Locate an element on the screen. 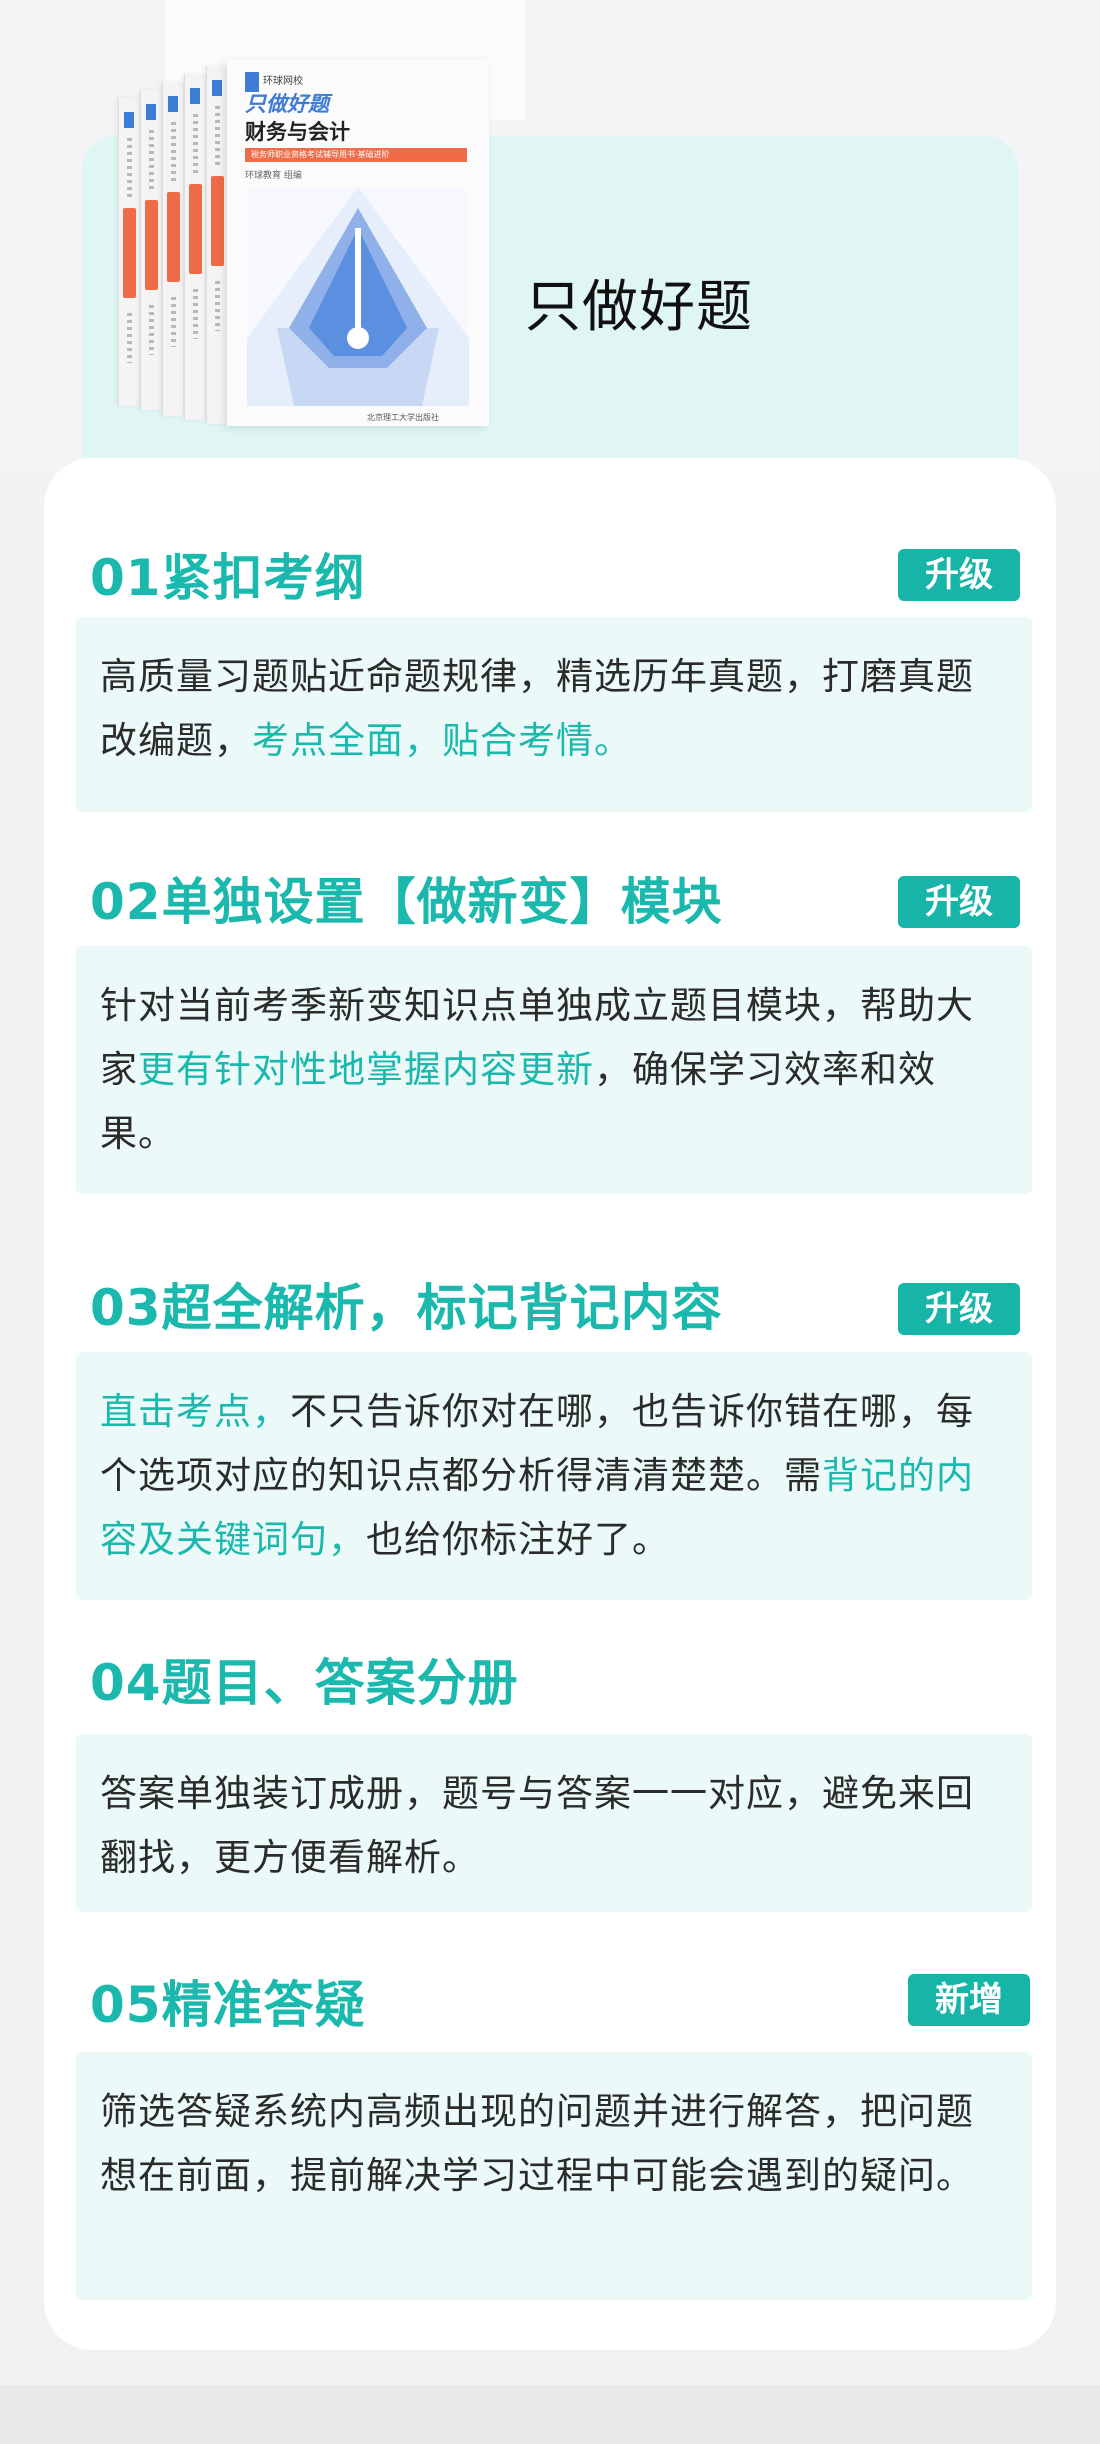  section-description: 高质量习题贴近命题规律，精选历年真题，打磨真题改编题，考点全面，贴合考情。 is located at coordinates (554, 714).